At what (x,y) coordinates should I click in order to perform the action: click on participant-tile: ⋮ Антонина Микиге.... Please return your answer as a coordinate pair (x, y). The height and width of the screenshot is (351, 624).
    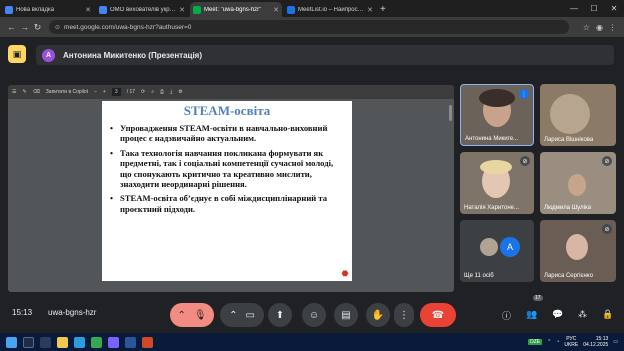
    Looking at the image, I should click on (497, 115).